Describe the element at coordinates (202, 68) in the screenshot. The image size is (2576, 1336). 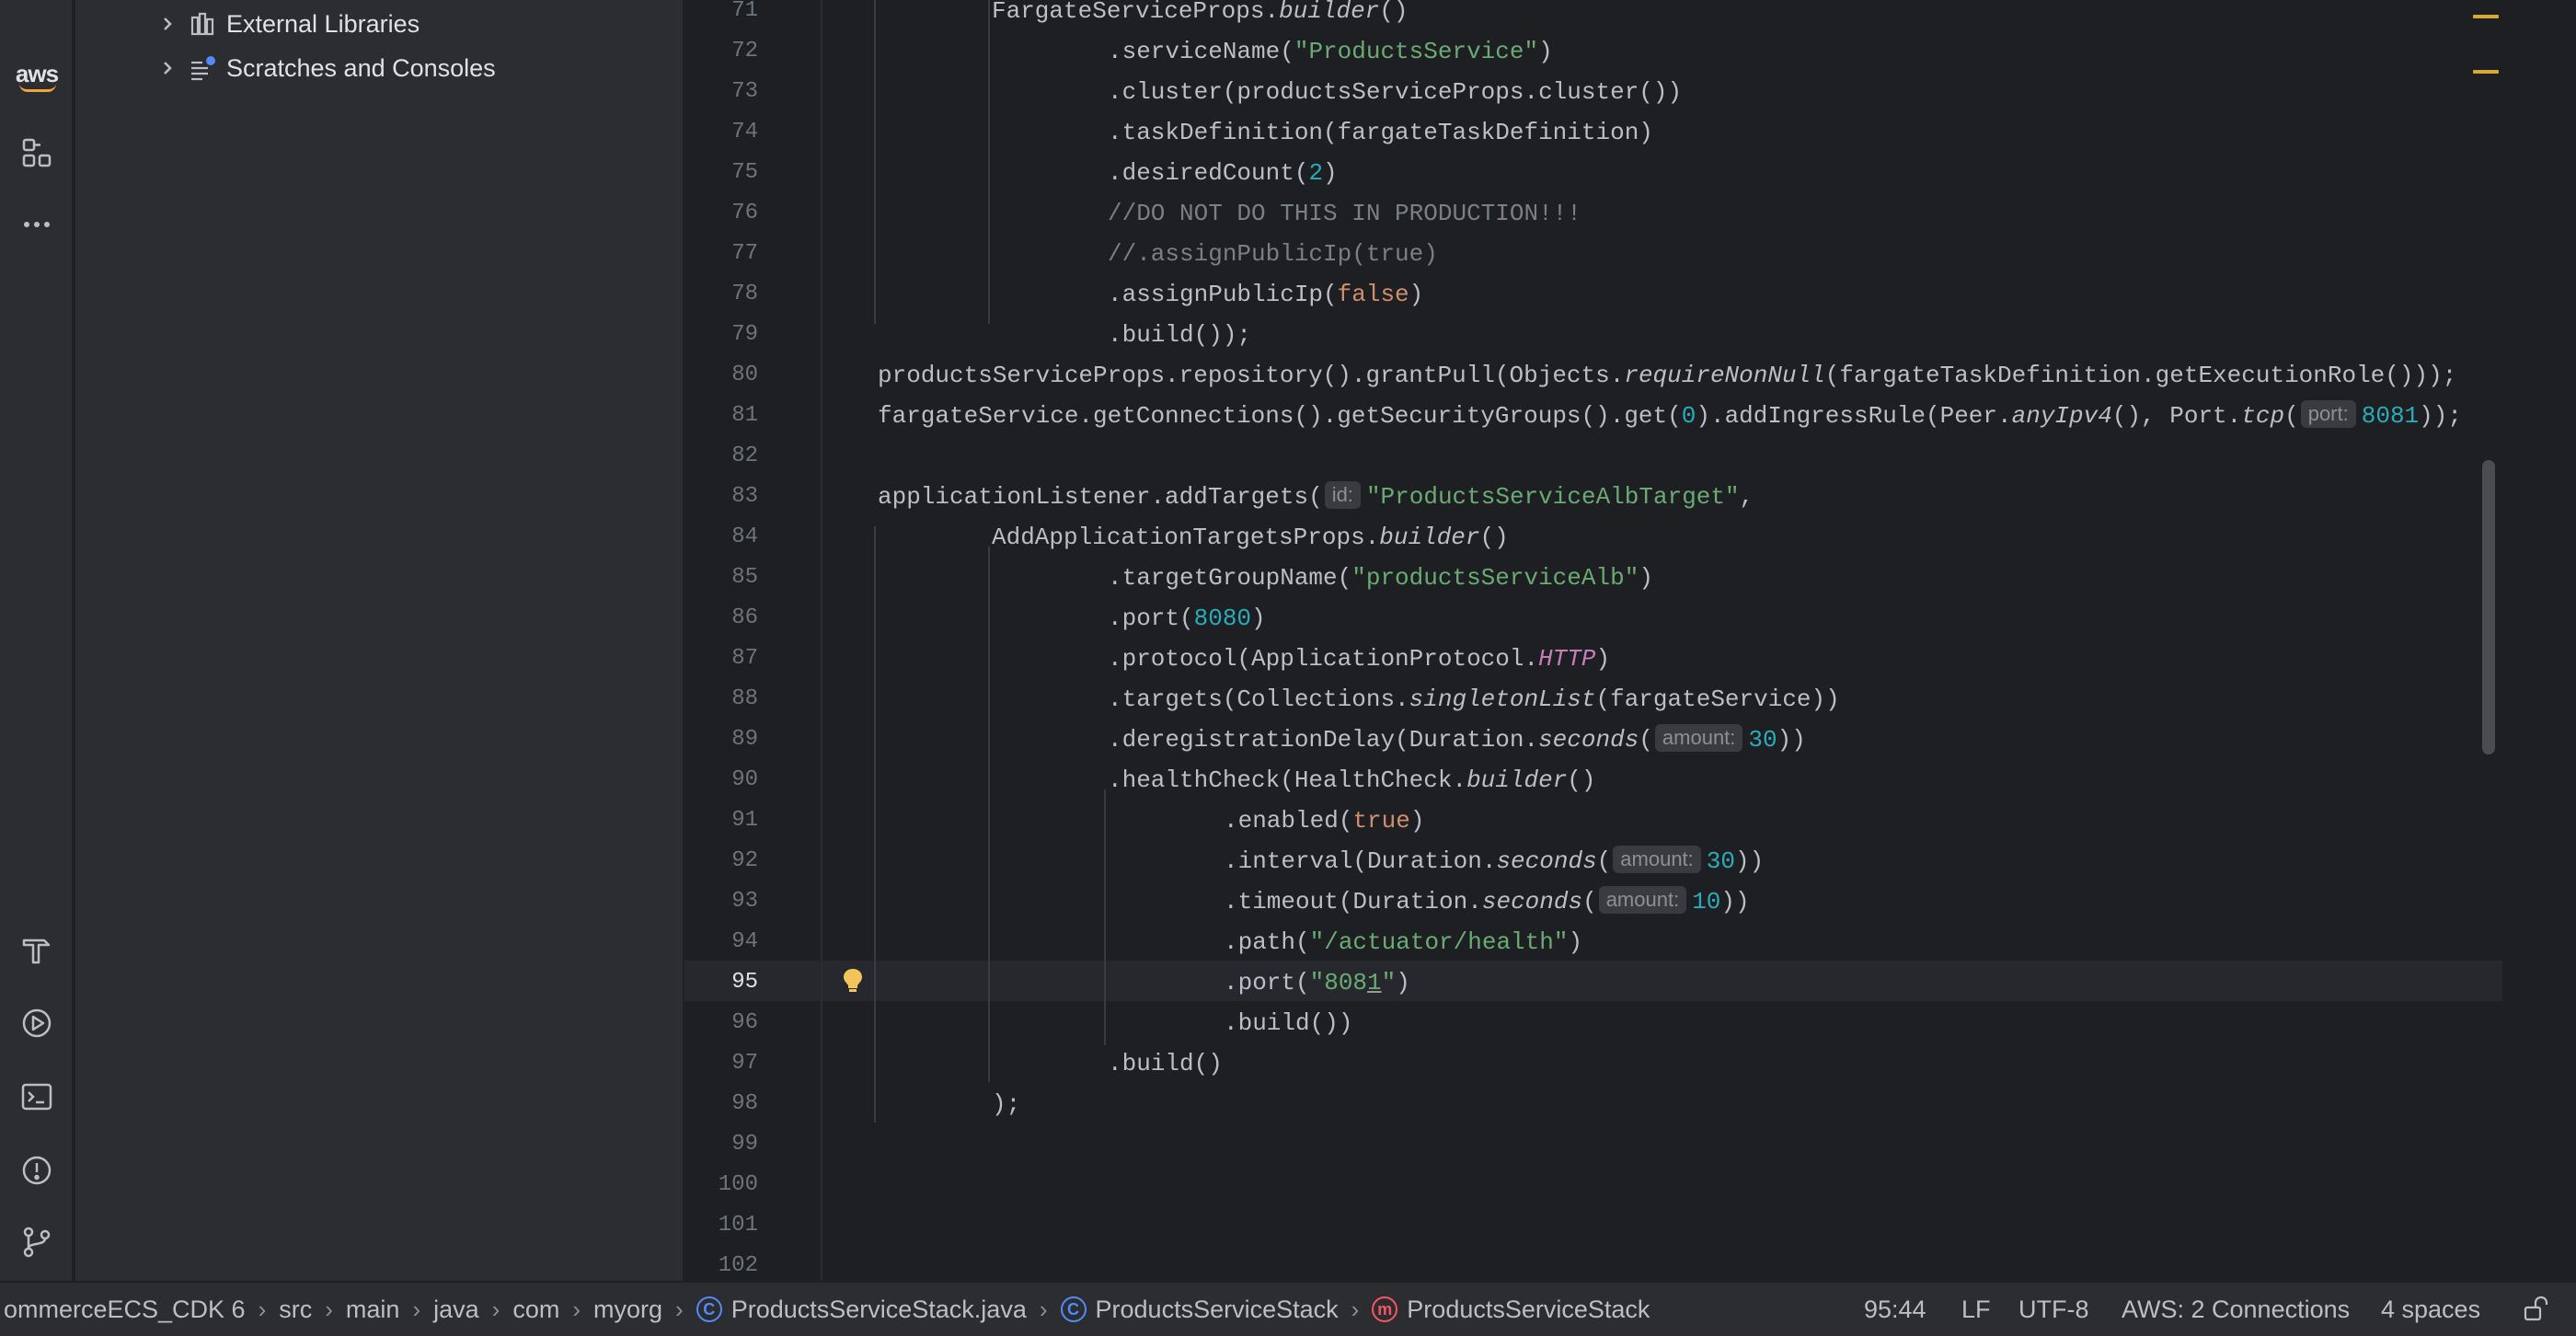
I see `scratches-icon` at that location.